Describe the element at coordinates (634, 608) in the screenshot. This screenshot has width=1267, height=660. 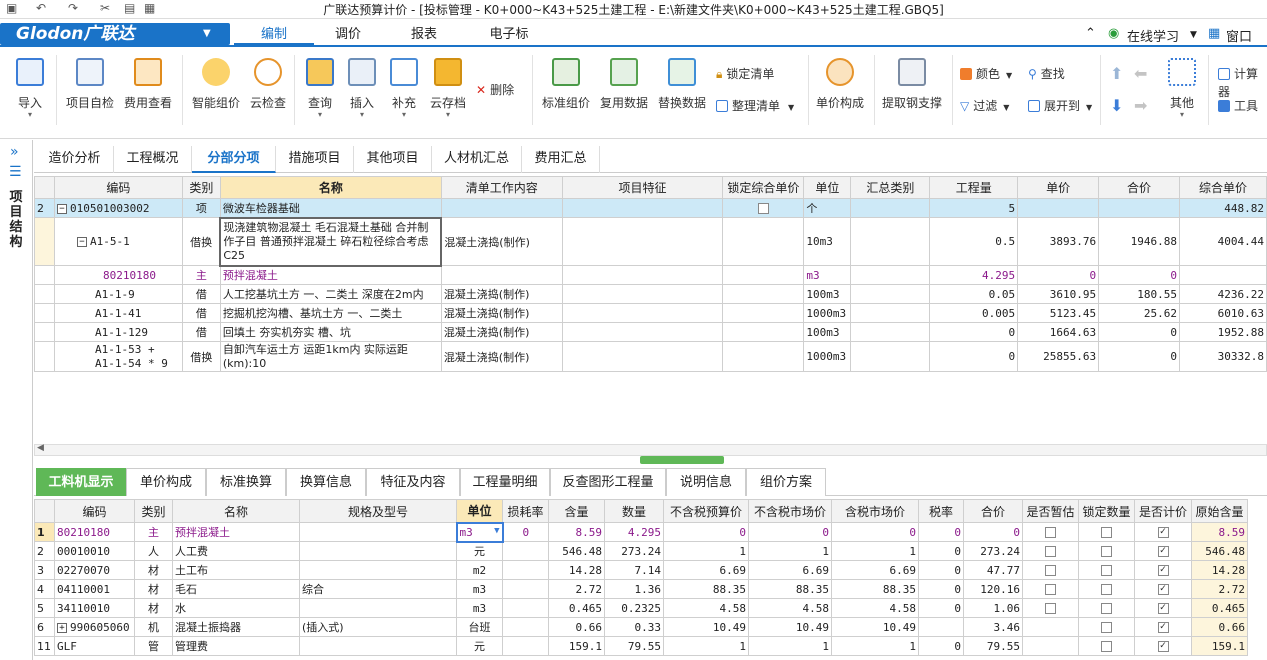
I see `cell-quantity: 0.2325` at that location.